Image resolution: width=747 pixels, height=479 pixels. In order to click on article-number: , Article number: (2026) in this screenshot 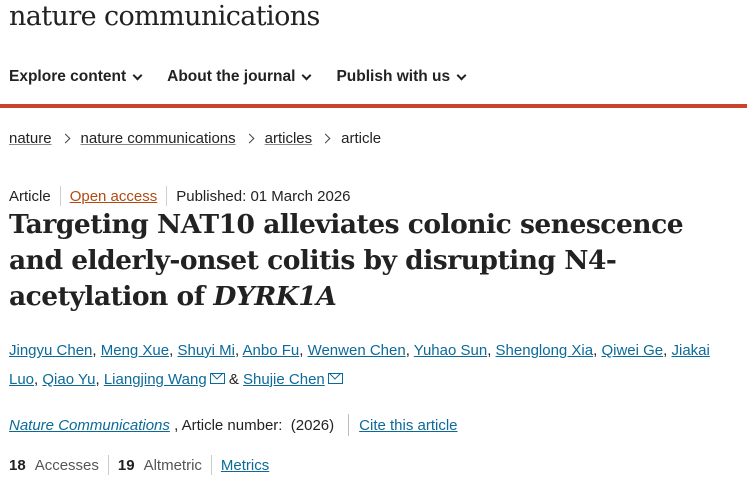, I will do `click(252, 425)`.